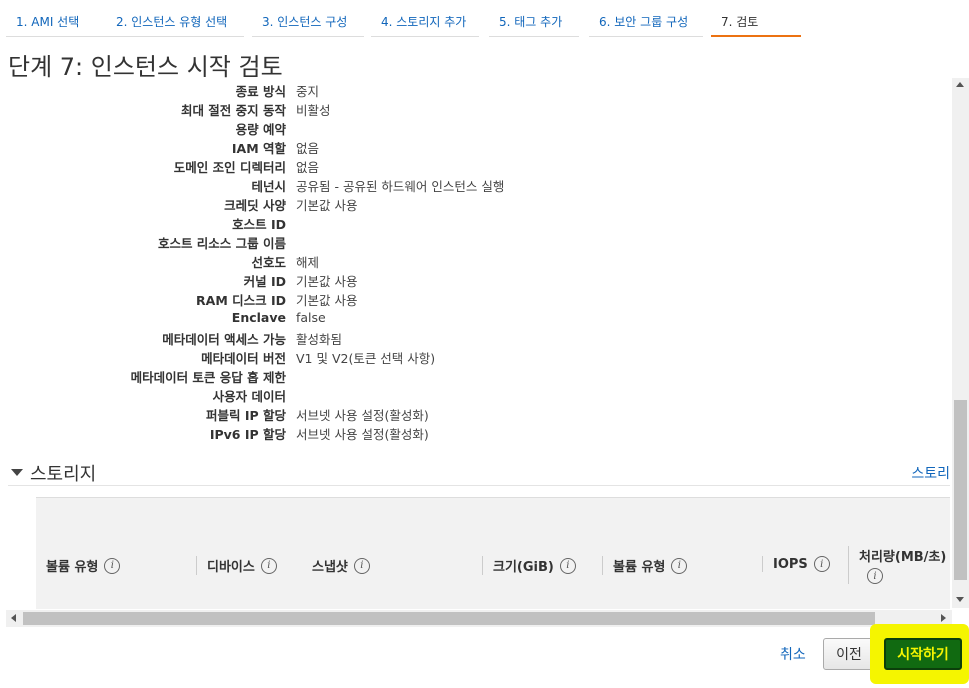 This screenshot has height=688, width=969. What do you see at coordinates (646, 18) in the screenshot?
I see `tab-security-group: 6. 보안 그룹 구성` at bounding box center [646, 18].